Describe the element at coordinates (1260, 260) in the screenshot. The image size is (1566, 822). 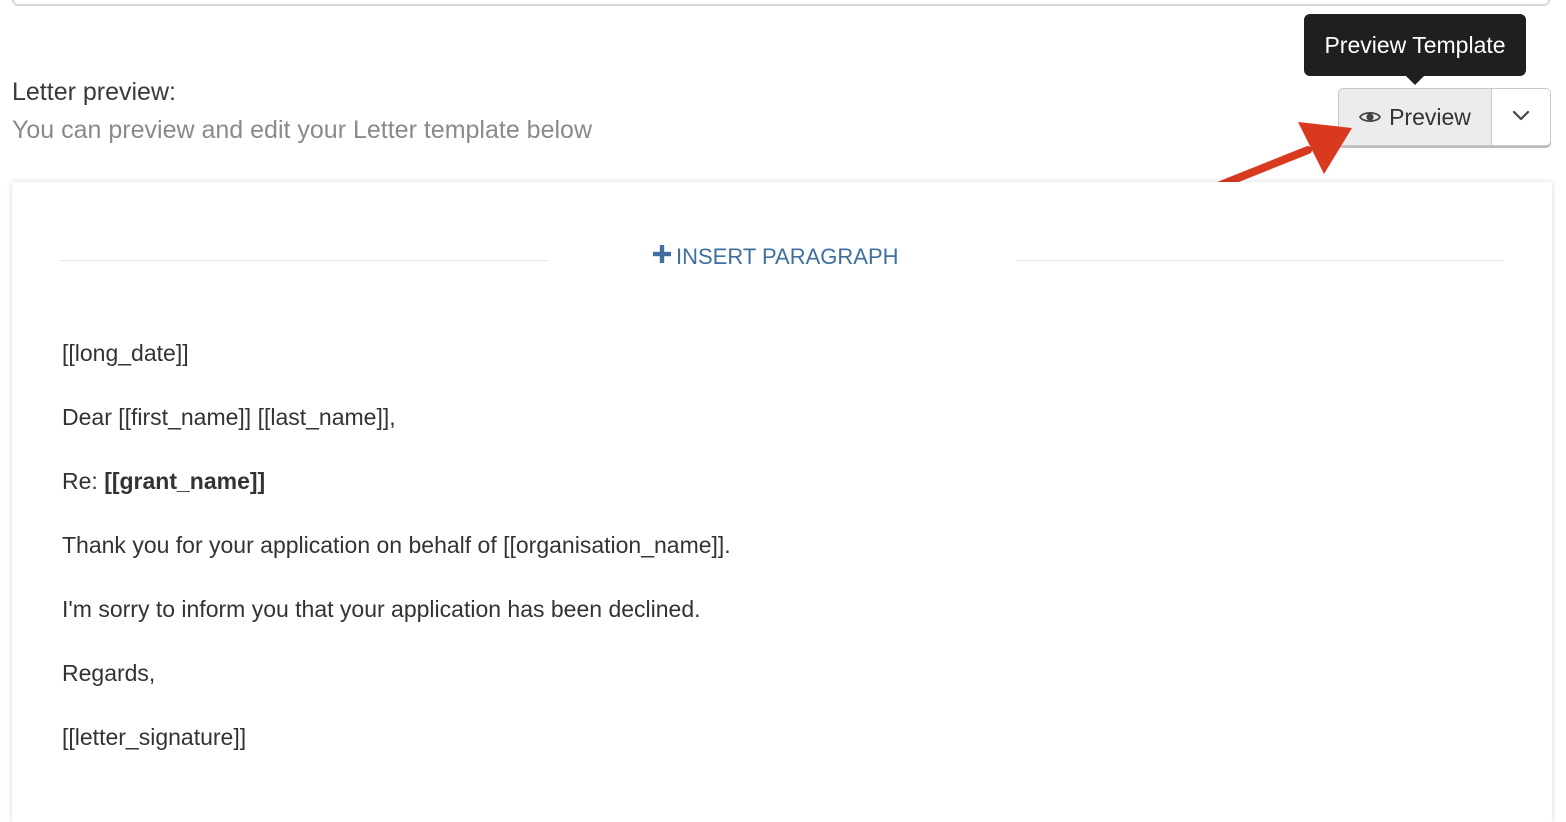
I see `divider-right` at that location.